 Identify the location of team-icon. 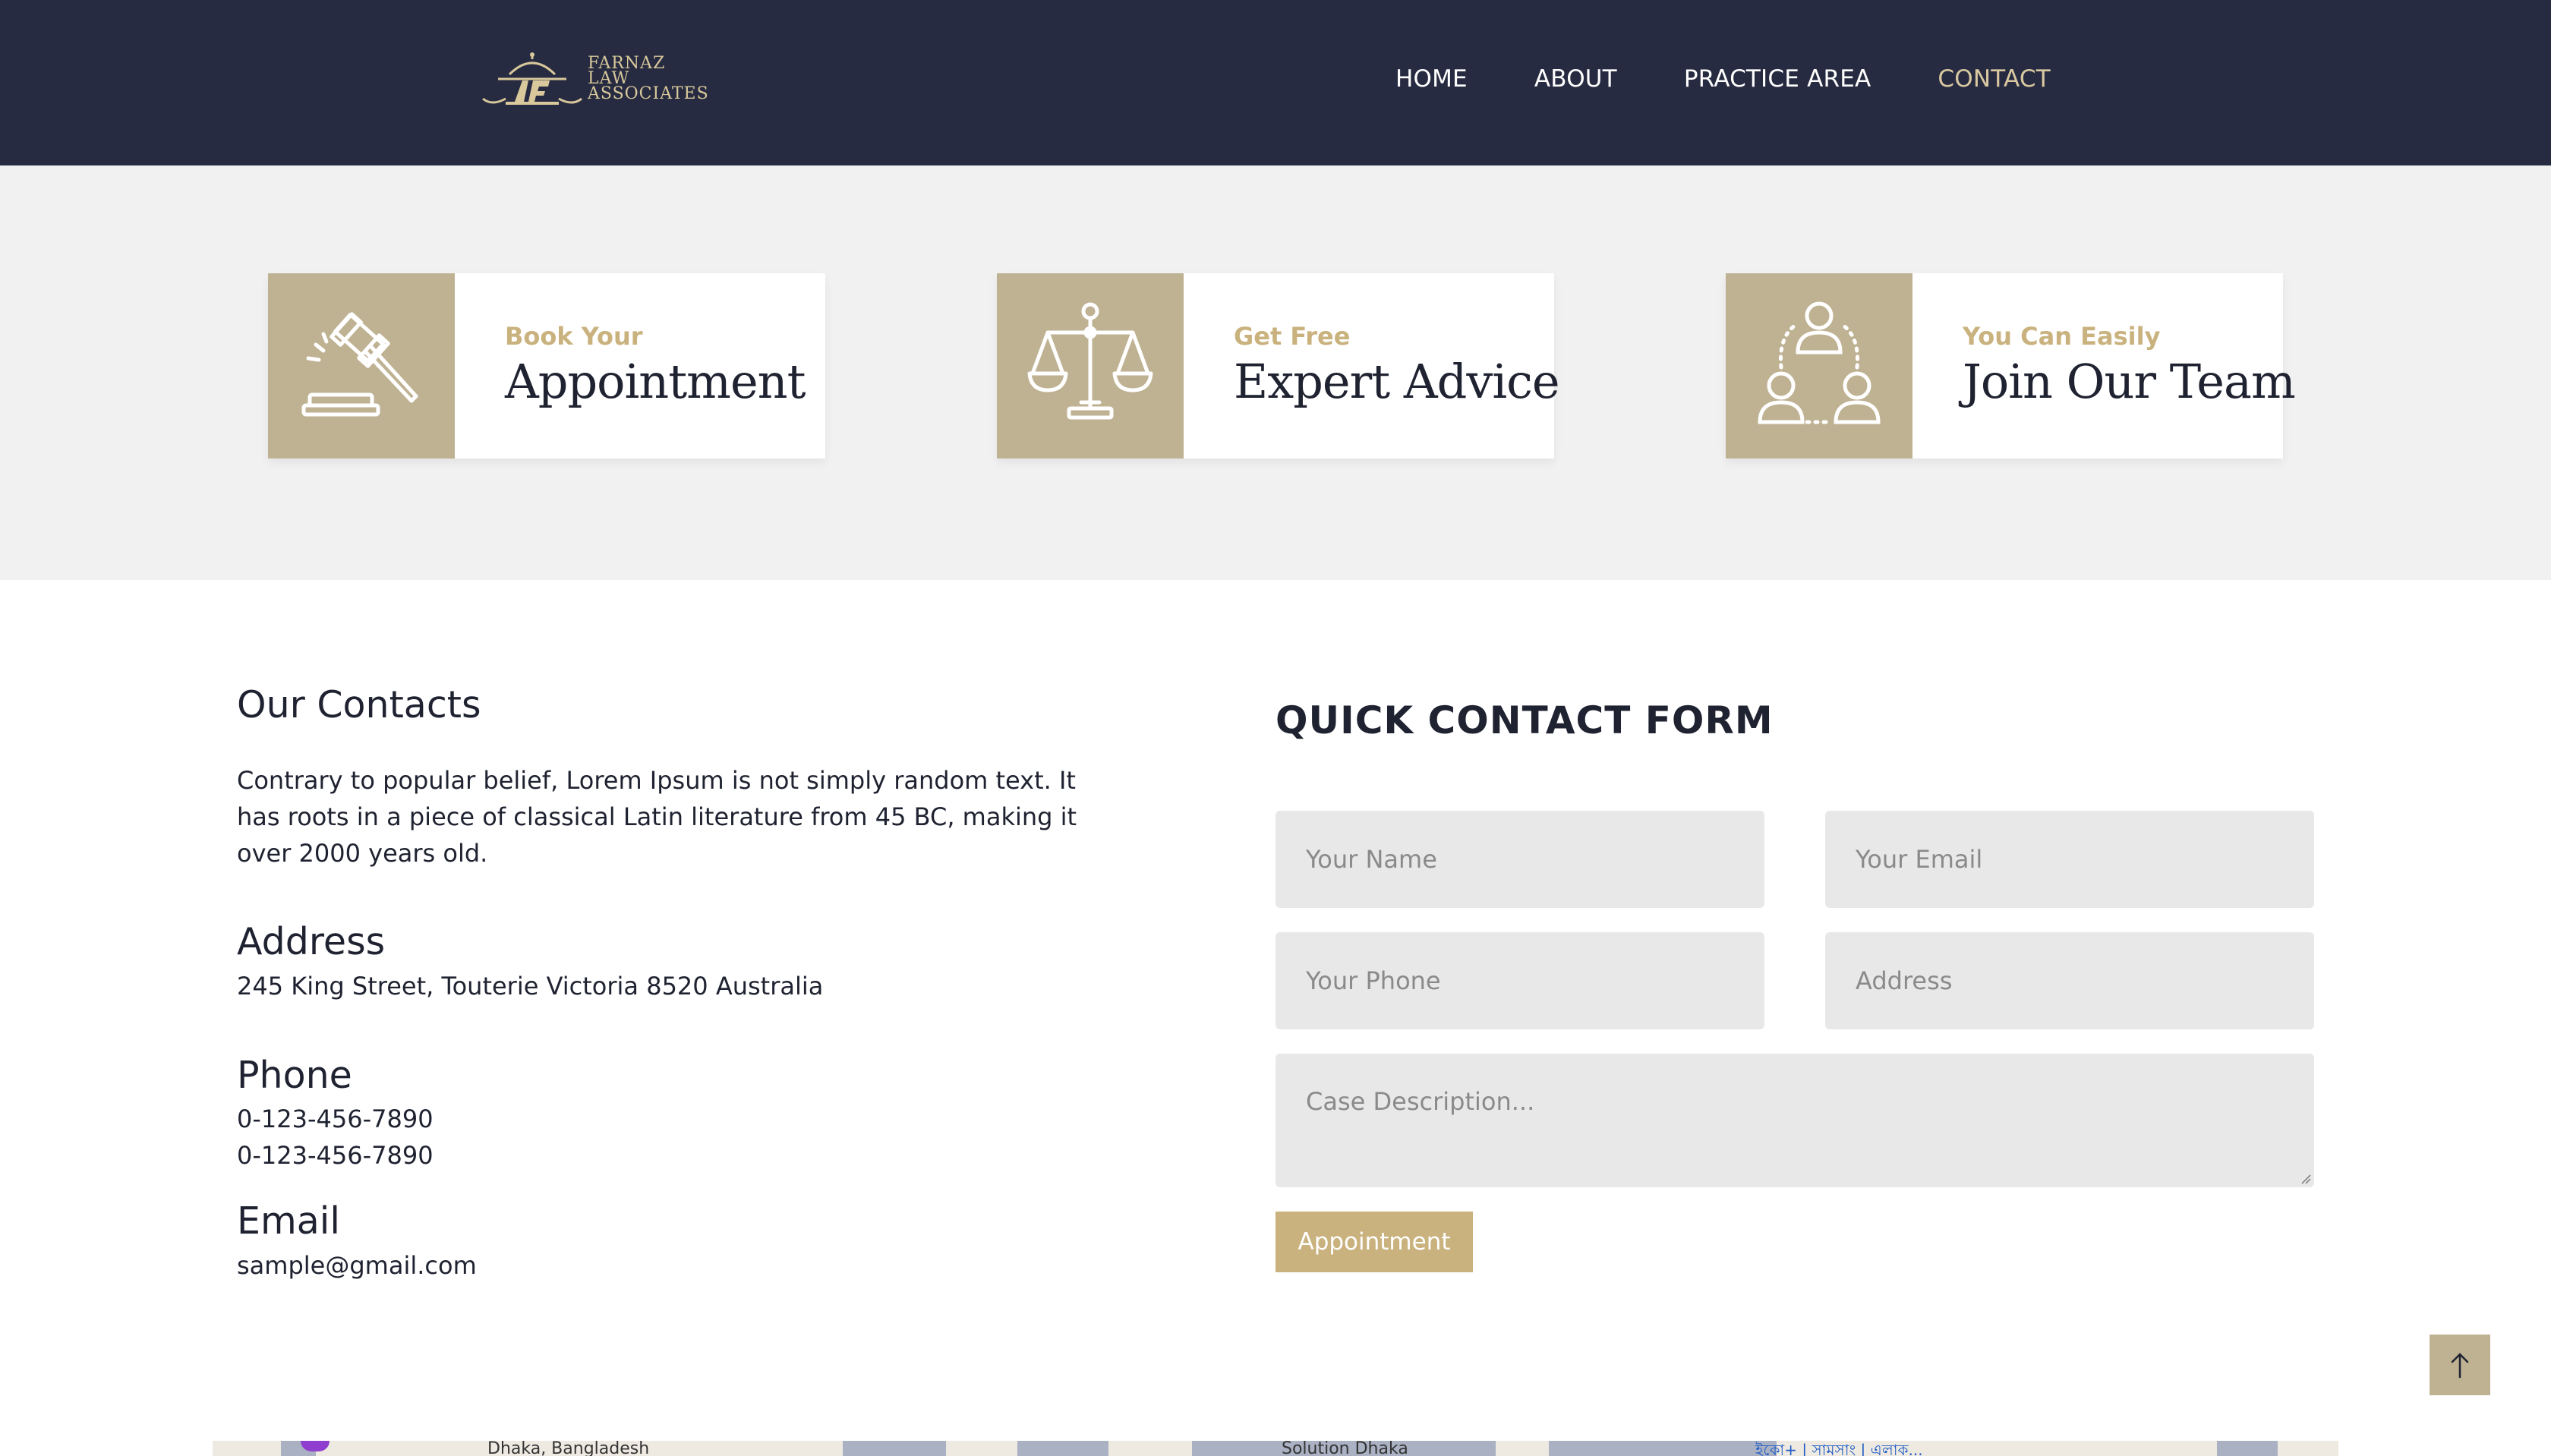
(1819, 362).